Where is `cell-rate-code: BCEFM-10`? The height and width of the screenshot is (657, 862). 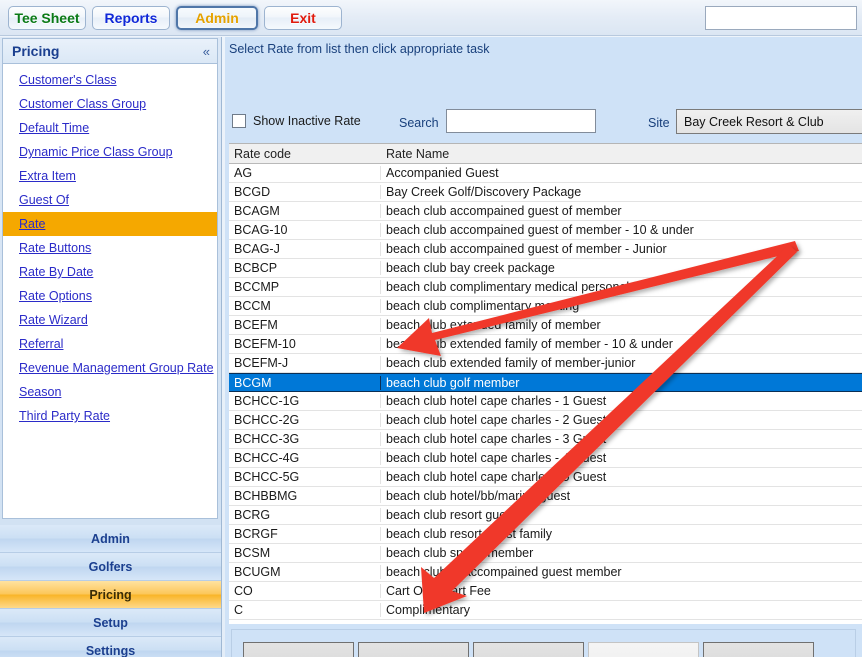
cell-rate-code: BCEFM-10 is located at coordinates (305, 344).